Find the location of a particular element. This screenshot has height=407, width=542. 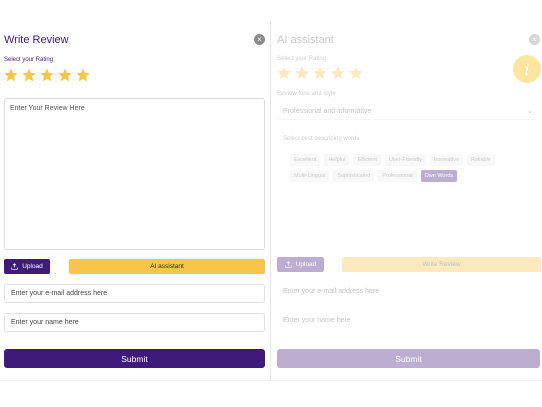

ai-assistant-label: AI assistant is located at coordinates (167, 266).